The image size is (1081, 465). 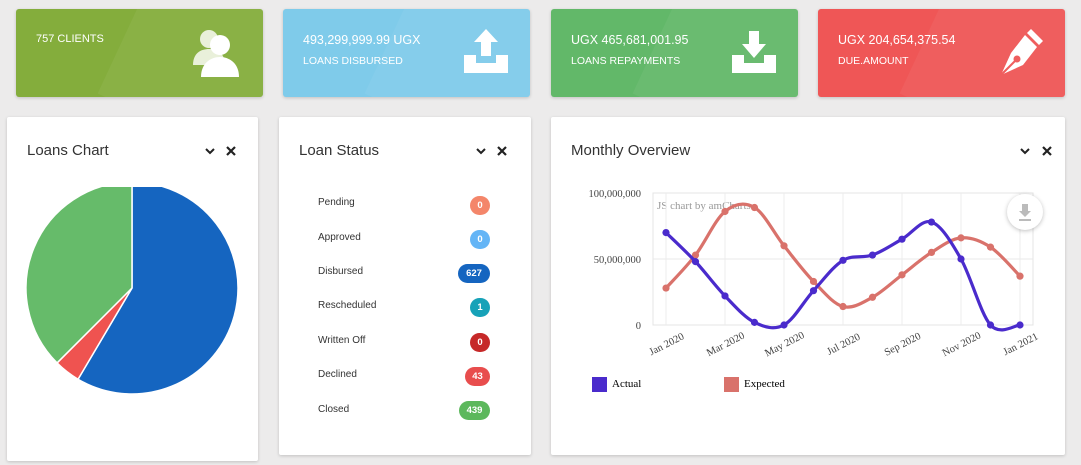 What do you see at coordinates (337, 374) in the screenshot?
I see `status-label-declined: Declined` at bounding box center [337, 374].